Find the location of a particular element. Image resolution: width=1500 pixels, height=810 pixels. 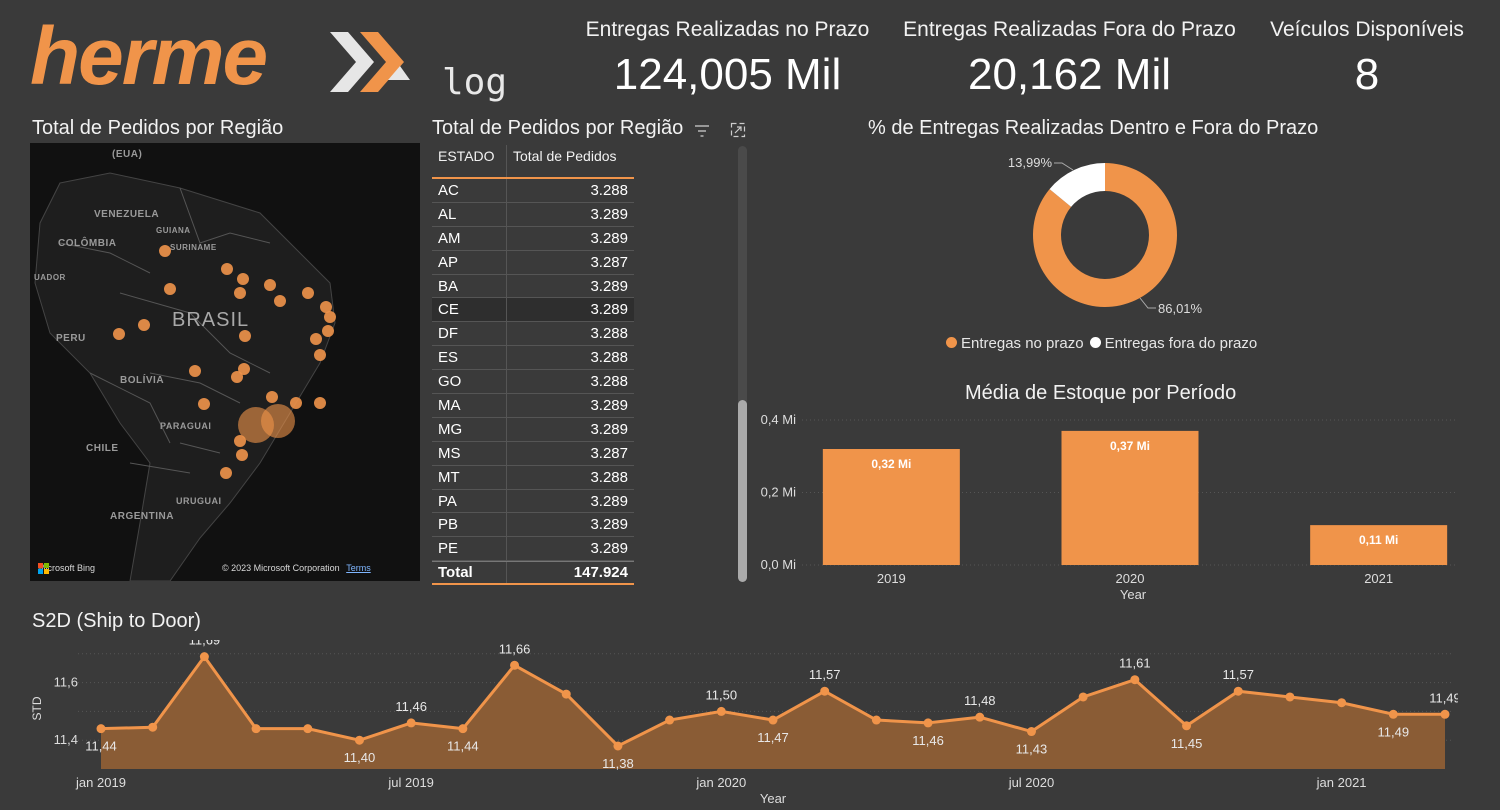

scrollbar-thumb is located at coordinates (742, 491).